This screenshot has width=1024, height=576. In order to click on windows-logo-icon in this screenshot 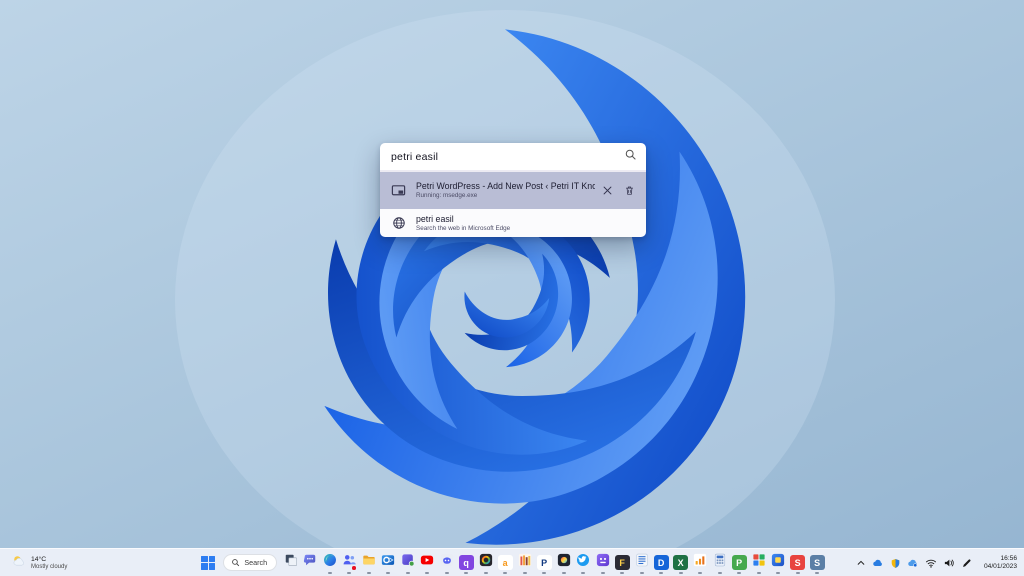, I will do `click(208, 562)`.